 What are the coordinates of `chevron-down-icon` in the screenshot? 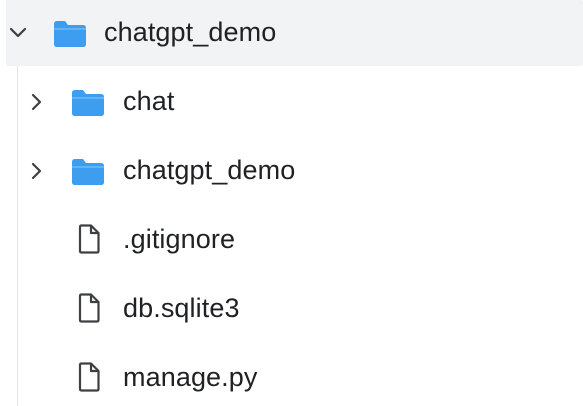 It's located at (18, 33).